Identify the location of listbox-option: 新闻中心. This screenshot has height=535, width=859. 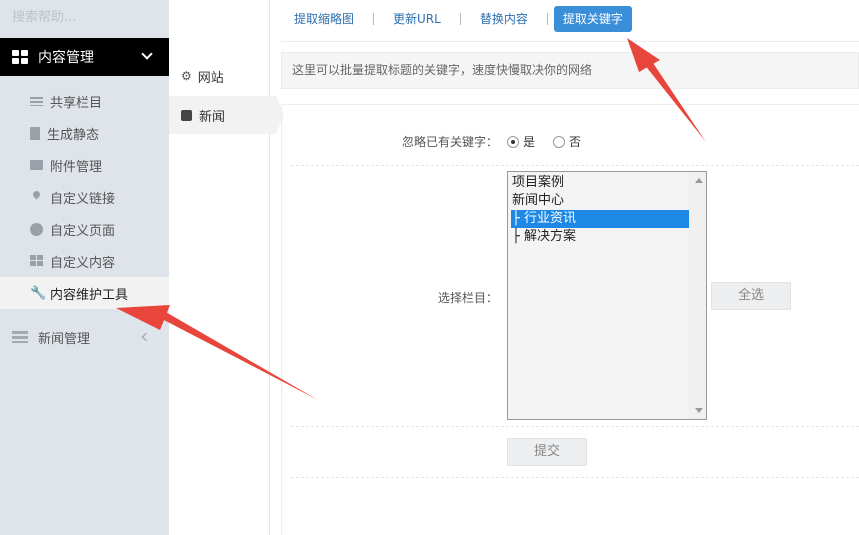
(600, 201).